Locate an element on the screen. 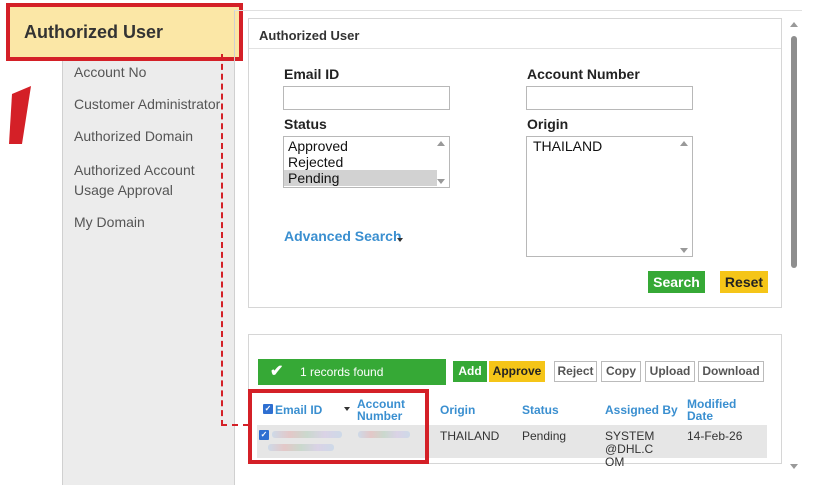 The image size is (813, 485). status-listbox: Approved Rejected Pending is located at coordinates (366, 162).